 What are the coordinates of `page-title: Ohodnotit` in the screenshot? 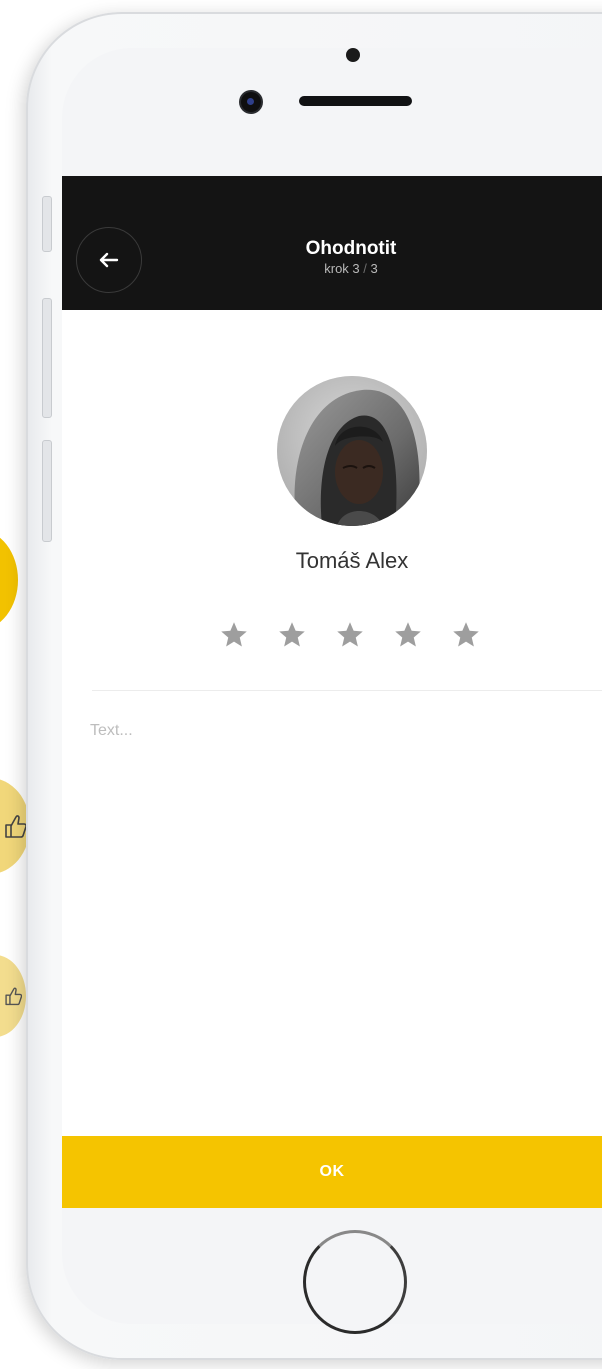 It's located at (351, 248).